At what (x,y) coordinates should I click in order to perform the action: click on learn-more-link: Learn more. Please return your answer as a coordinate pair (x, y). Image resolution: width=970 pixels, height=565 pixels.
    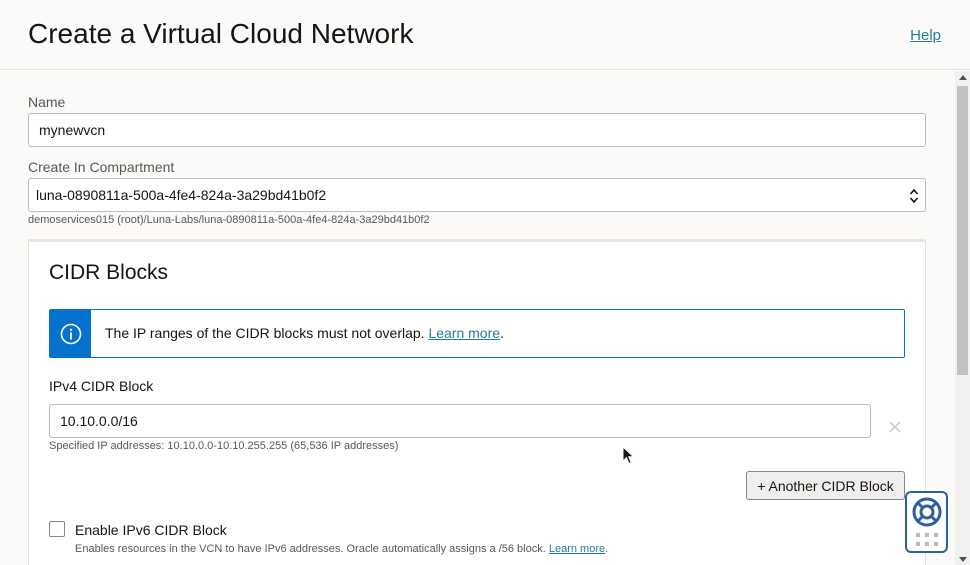
    Looking at the image, I should click on (464, 333).